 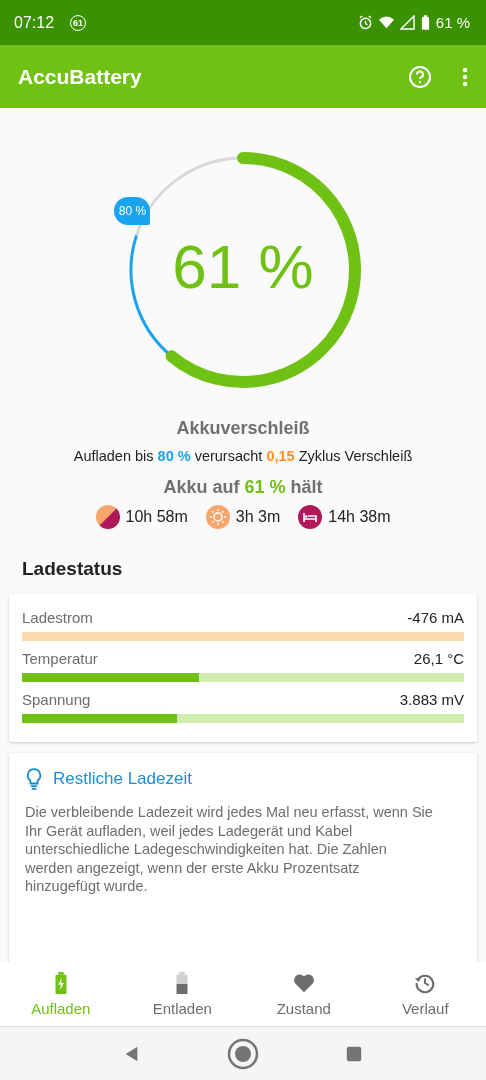 What do you see at coordinates (243, 428) in the screenshot?
I see `wear-title: Akkuverschleiß` at bounding box center [243, 428].